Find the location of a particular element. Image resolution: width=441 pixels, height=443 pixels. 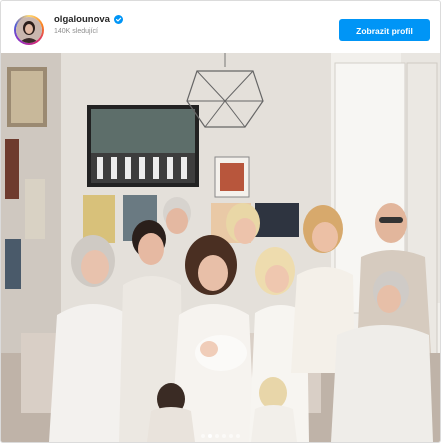

avatar-image is located at coordinates (29, 30).